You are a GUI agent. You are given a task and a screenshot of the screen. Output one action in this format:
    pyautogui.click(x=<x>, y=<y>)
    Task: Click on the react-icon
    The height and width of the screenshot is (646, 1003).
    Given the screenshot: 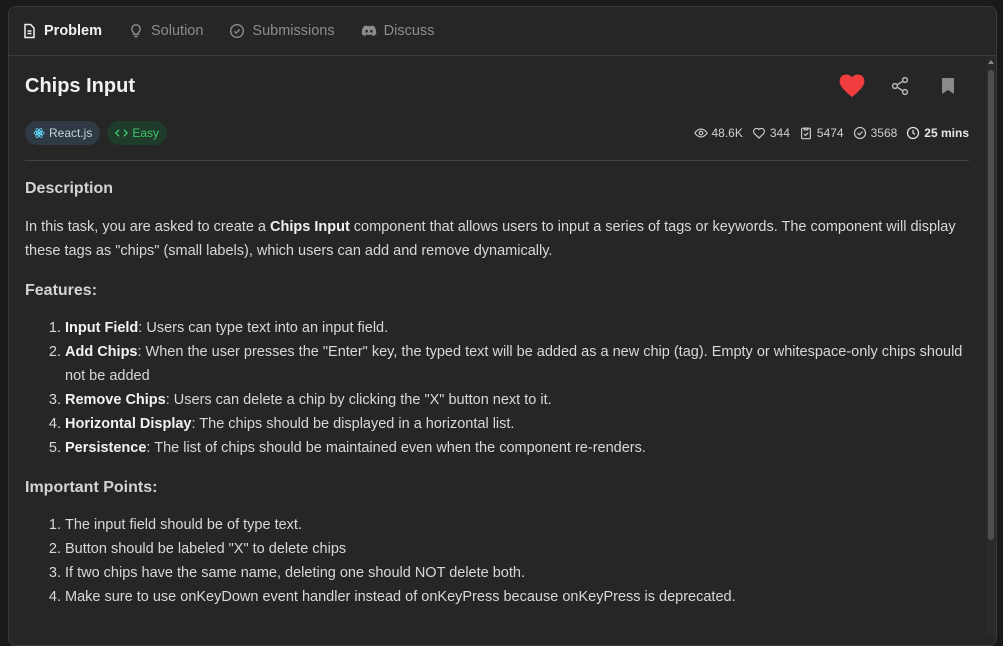 What is the action you would take?
    pyautogui.click(x=39, y=133)
    